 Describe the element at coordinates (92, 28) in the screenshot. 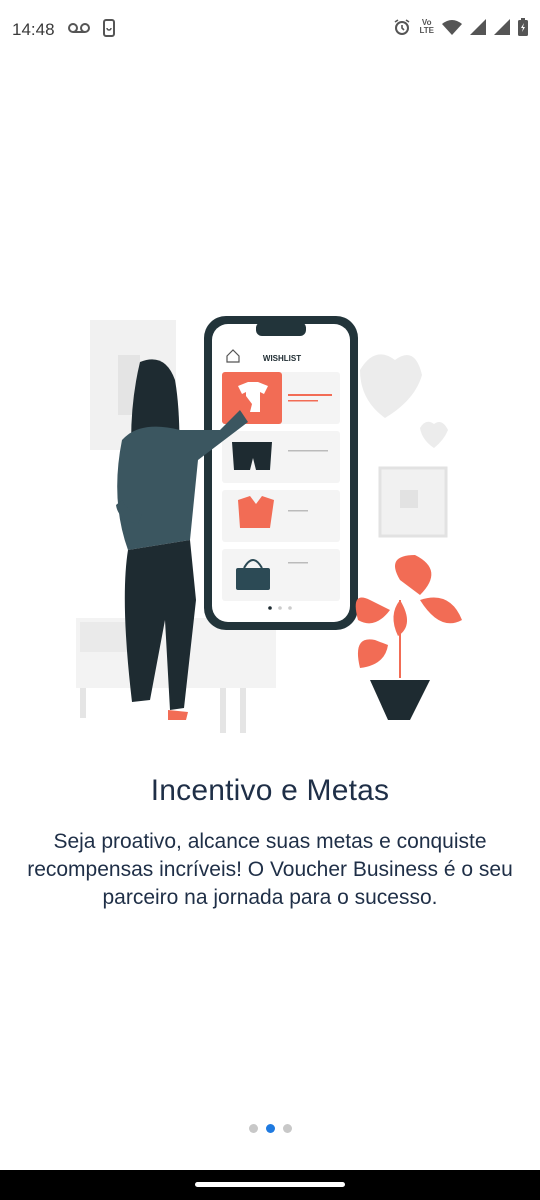

I see `status-left-icons` at that location.